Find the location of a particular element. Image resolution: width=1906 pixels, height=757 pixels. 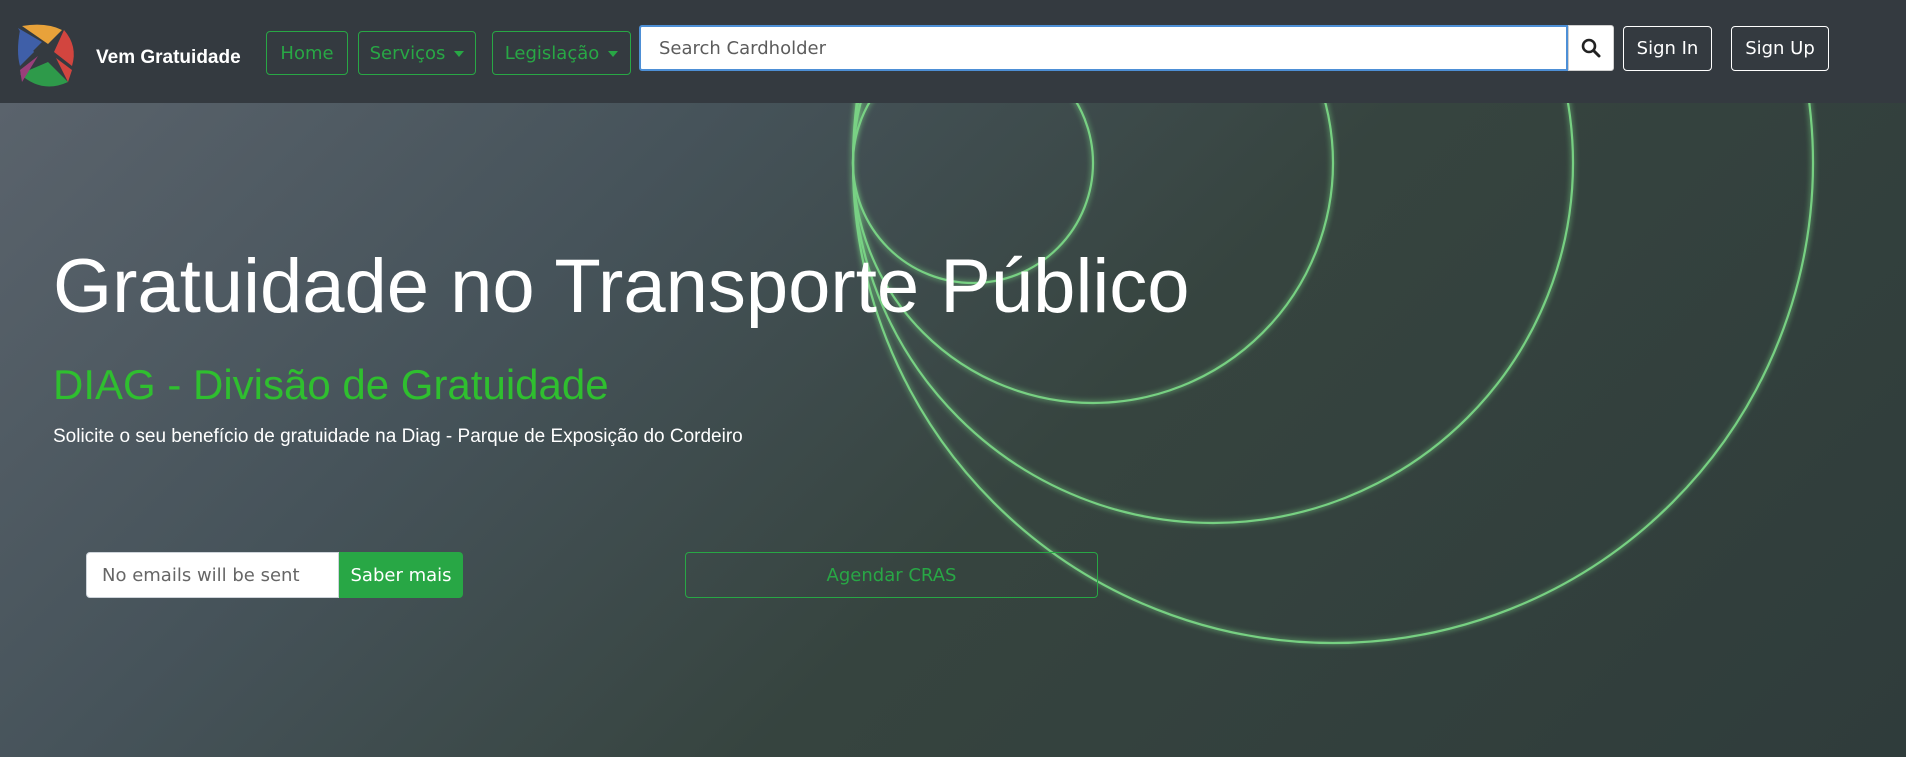

sign-in-label: Sign In is located at coordinates (1667, 48).